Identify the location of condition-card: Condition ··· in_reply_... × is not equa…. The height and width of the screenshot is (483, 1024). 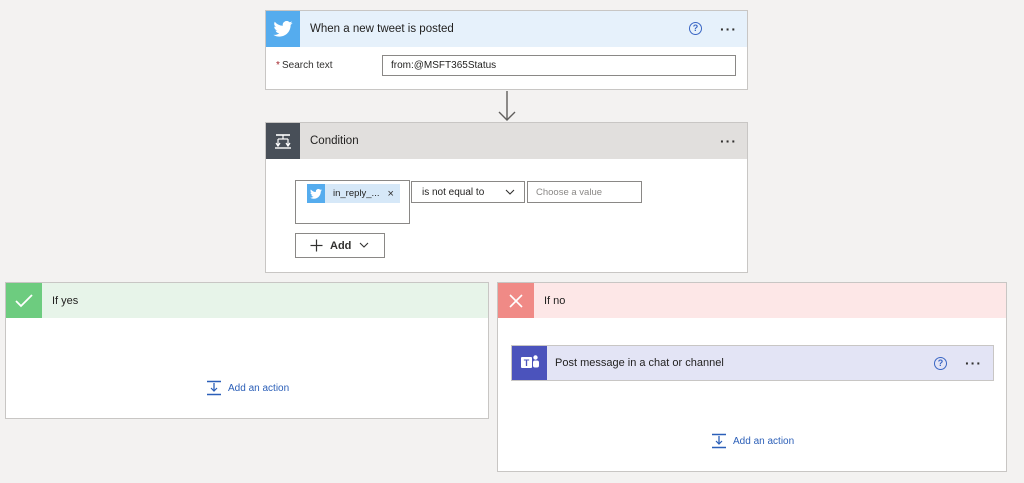
(506, 197).